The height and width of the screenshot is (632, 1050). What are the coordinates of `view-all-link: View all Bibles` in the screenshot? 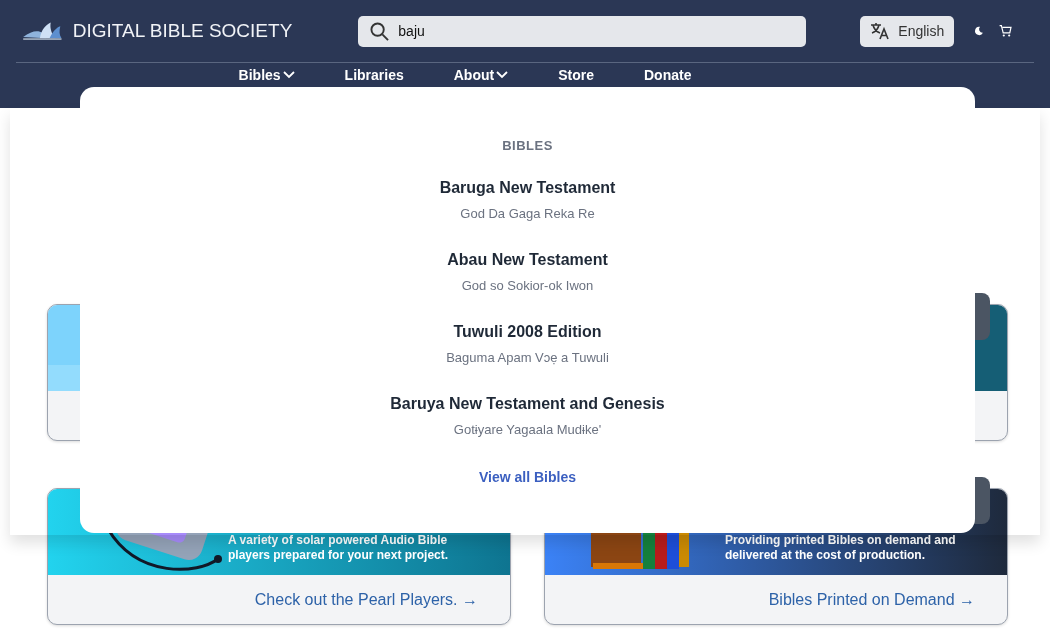 It's located at (527, 477).